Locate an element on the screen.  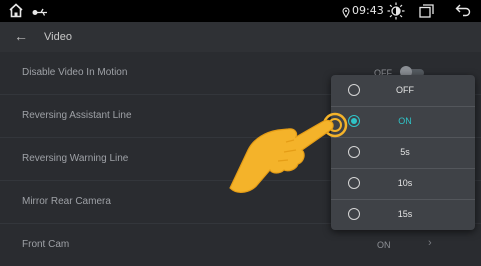
recent-apps-icon is located at coordinates (426, 13).